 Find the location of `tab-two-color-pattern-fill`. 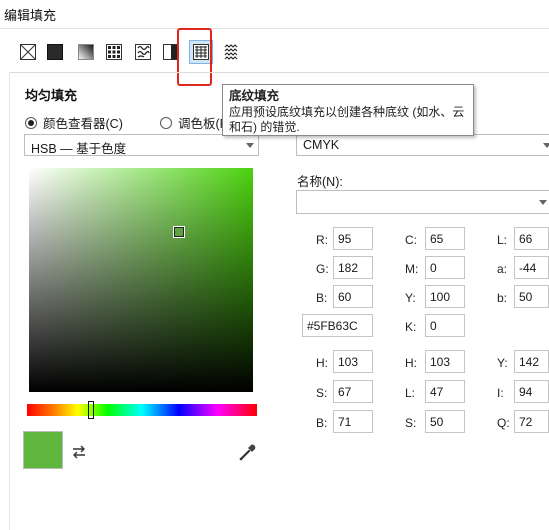

tab-two-color-pattern-fill is located at coordinates (171, 52).